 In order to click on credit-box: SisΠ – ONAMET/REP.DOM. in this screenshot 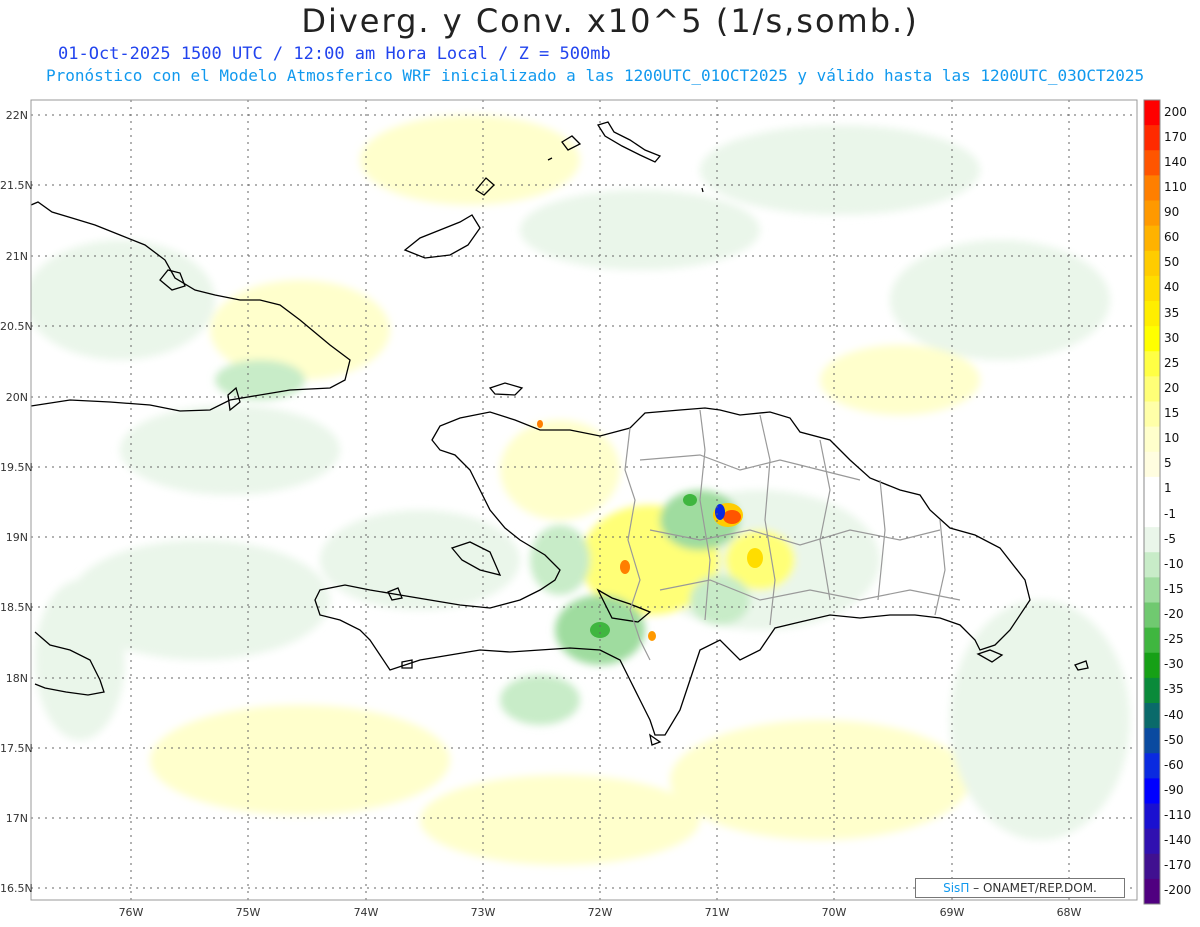, I will do `click(1020, 888)`.